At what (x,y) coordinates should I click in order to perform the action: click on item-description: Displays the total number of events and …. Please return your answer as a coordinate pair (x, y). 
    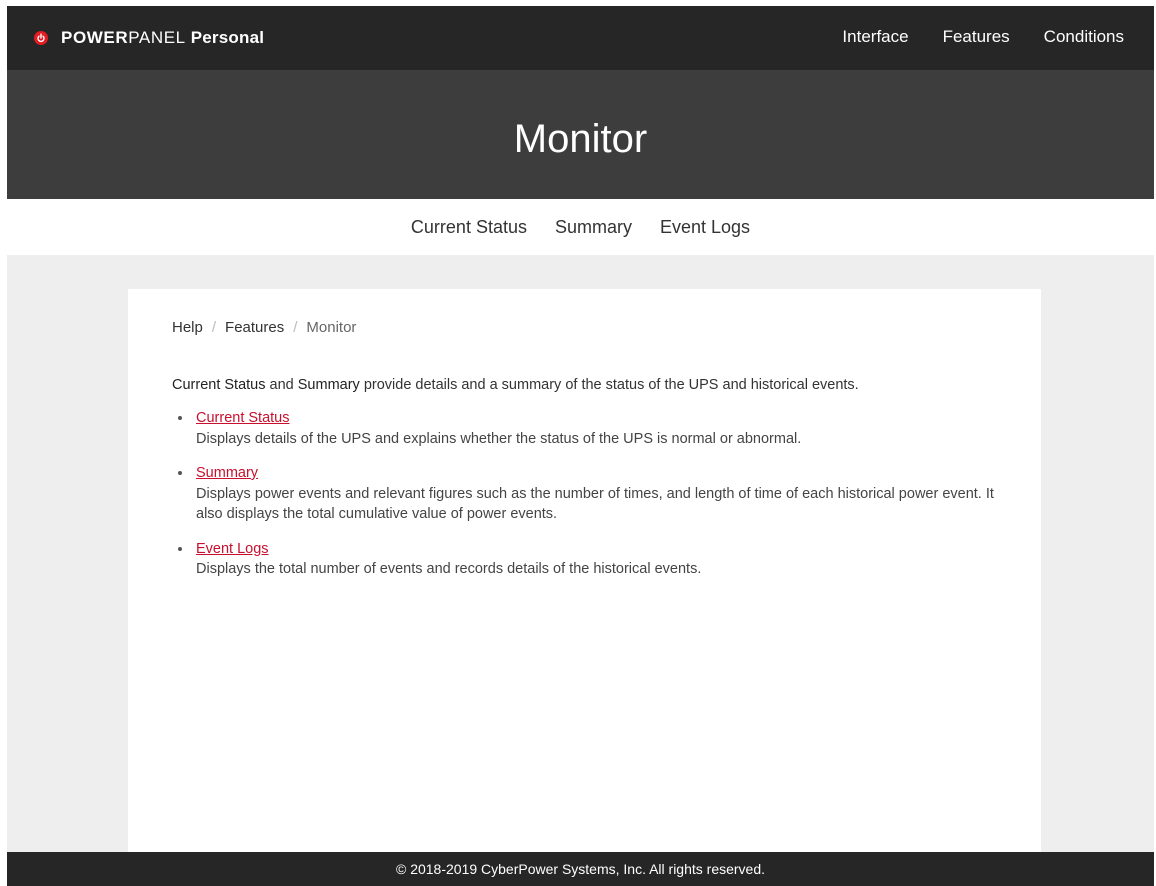
    Looking at the image, I should click on (449, 569).